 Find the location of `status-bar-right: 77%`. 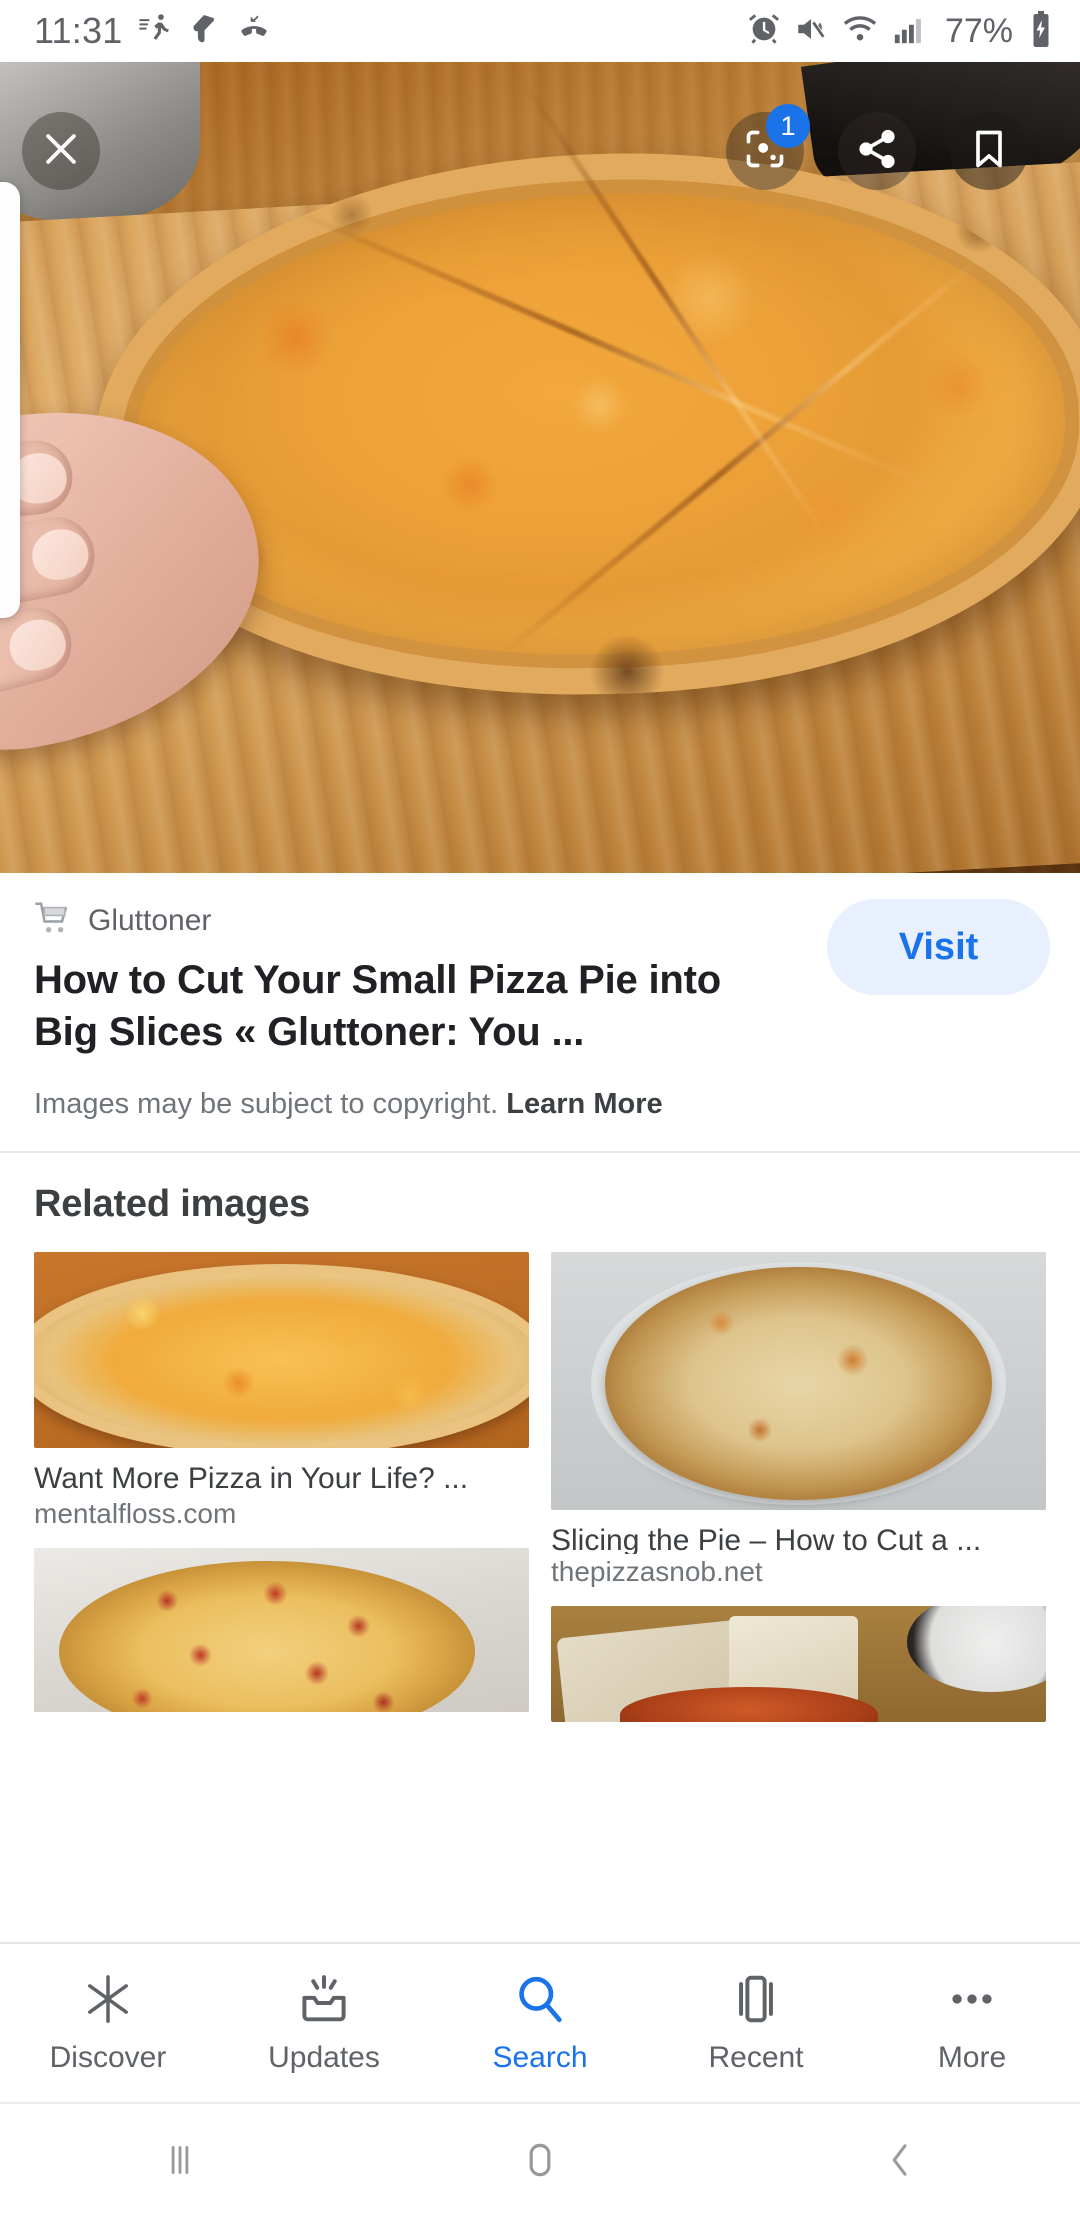

status-bar-right: 77% is located at coordinates (900, 31).